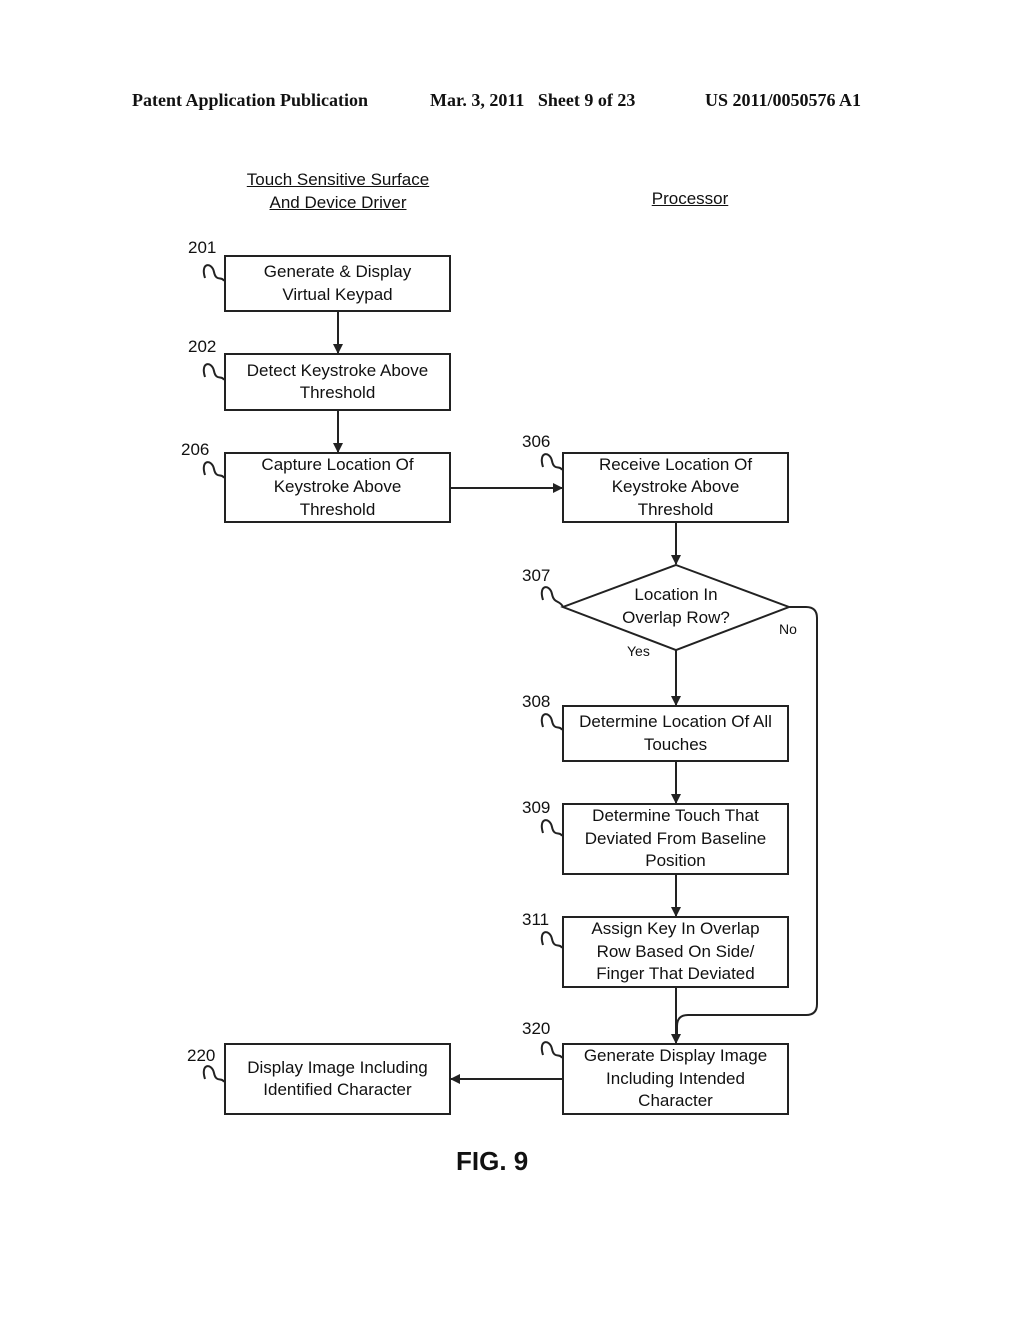 This screenshot has width=1024, height=1320. What do you see at coordinates (675, 816) in the screenshot?
I see `step-309-line1: Determine Touch That` at bounding box center [675, 816].